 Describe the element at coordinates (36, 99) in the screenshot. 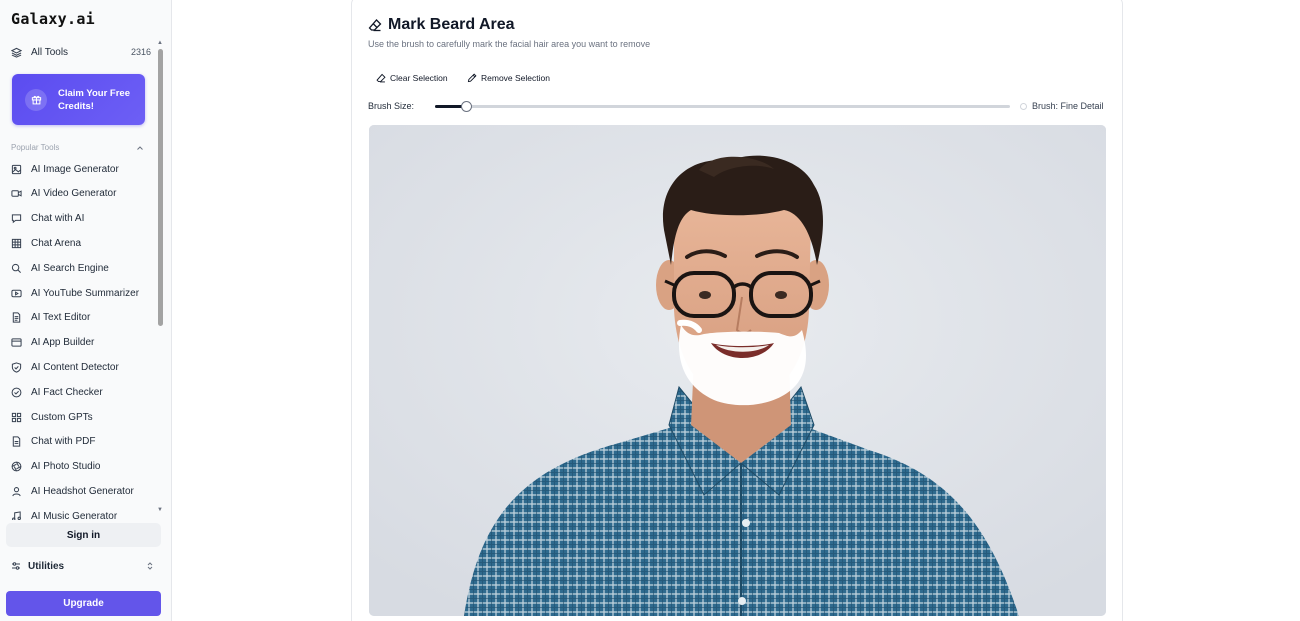

I see `gift-icon` at that location.